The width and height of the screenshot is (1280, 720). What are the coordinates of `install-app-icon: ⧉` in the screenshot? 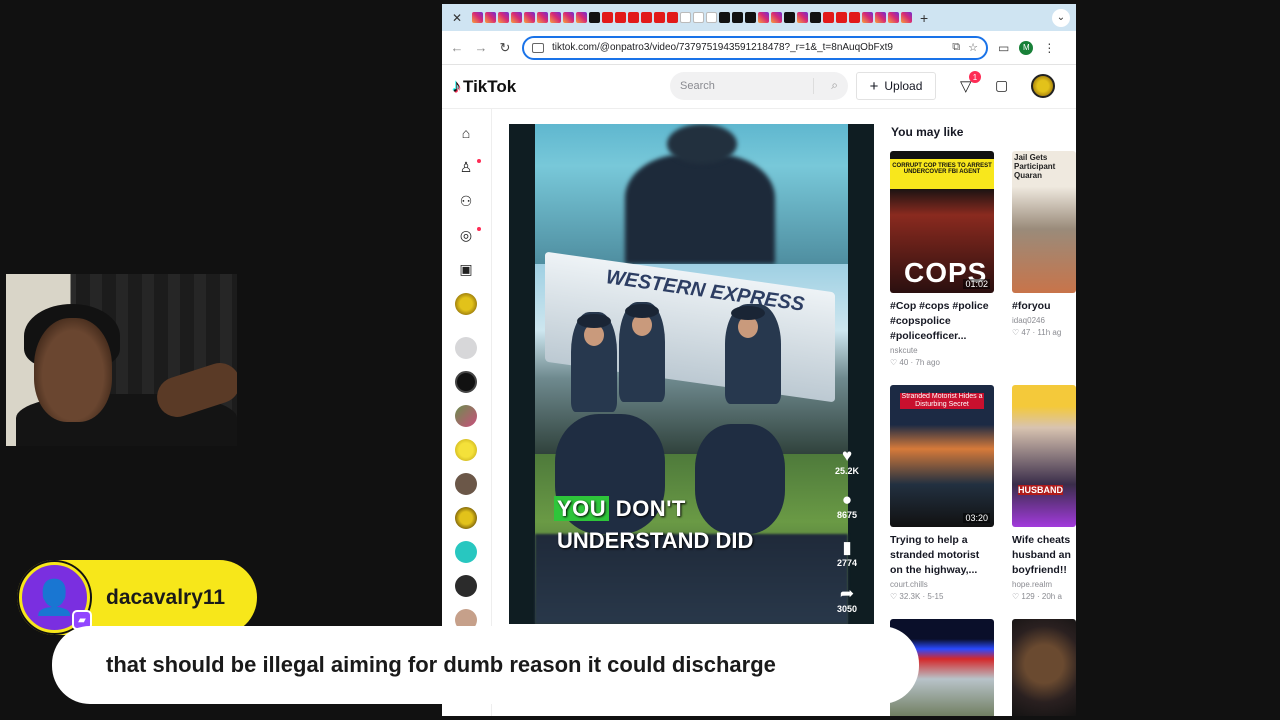 It's located at (956, 47).